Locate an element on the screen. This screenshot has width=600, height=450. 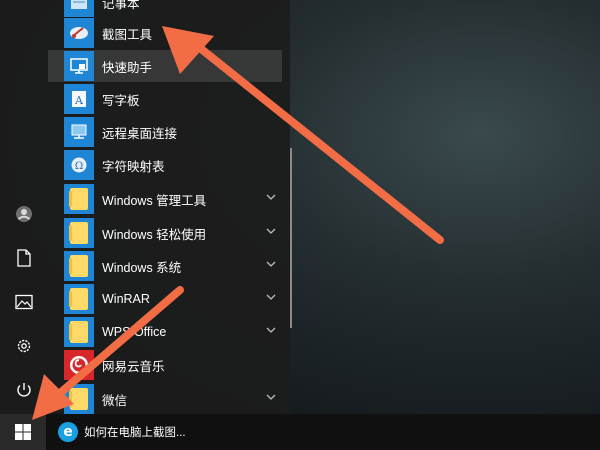
start-left-rail is located at coordinates (24, 207).